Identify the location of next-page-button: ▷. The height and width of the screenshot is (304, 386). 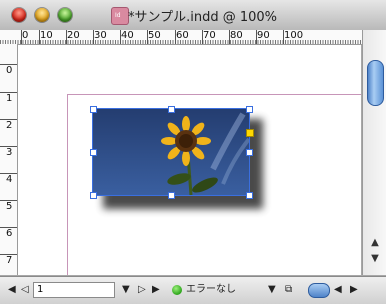
(142, 290).